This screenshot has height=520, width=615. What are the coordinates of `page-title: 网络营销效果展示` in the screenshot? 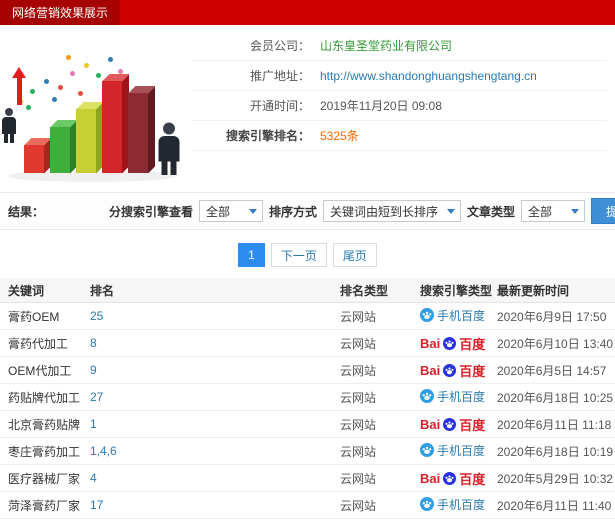 It's located at (60, 12).